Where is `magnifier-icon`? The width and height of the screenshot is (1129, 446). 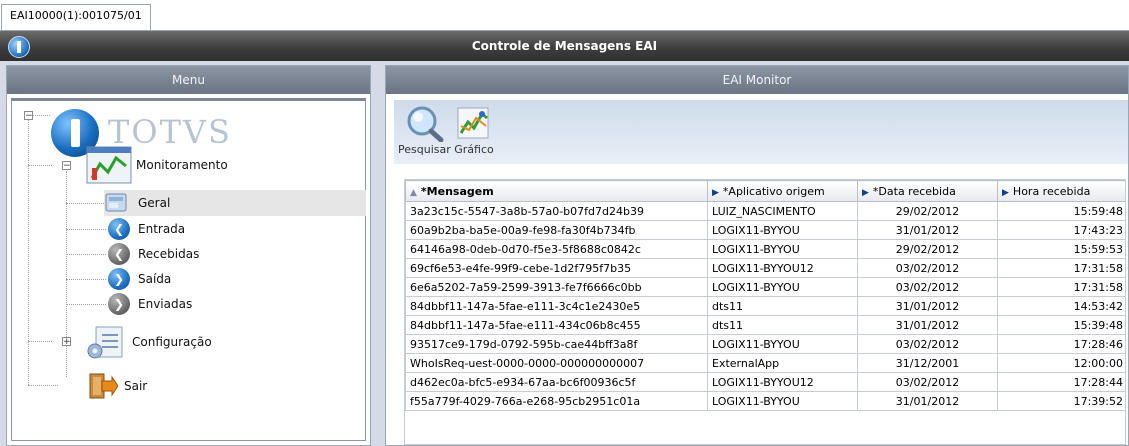
magnifier-icon is located at coordinates (425, 124).